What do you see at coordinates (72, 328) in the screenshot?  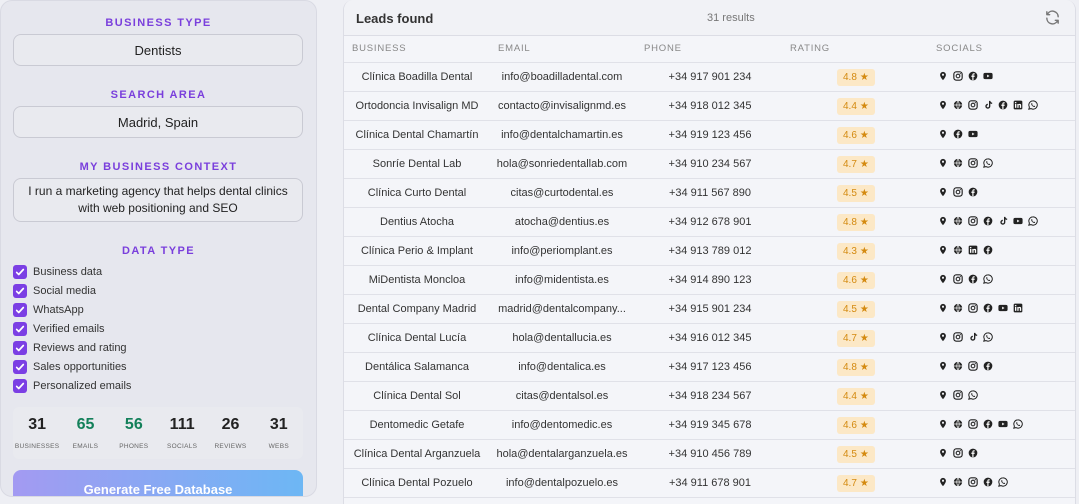 I see `data-type-option: Verified emails` at bounding box center [72, 328].